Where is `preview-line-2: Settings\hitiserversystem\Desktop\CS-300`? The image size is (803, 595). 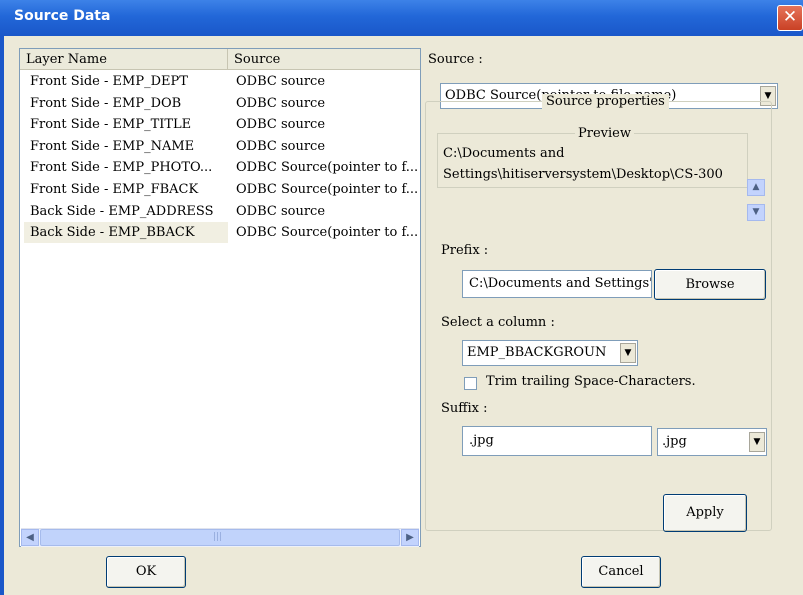
preview-line-2: Settings\hitiserversystem\Desktop\CS-300 is located at coordinates (583, 174).